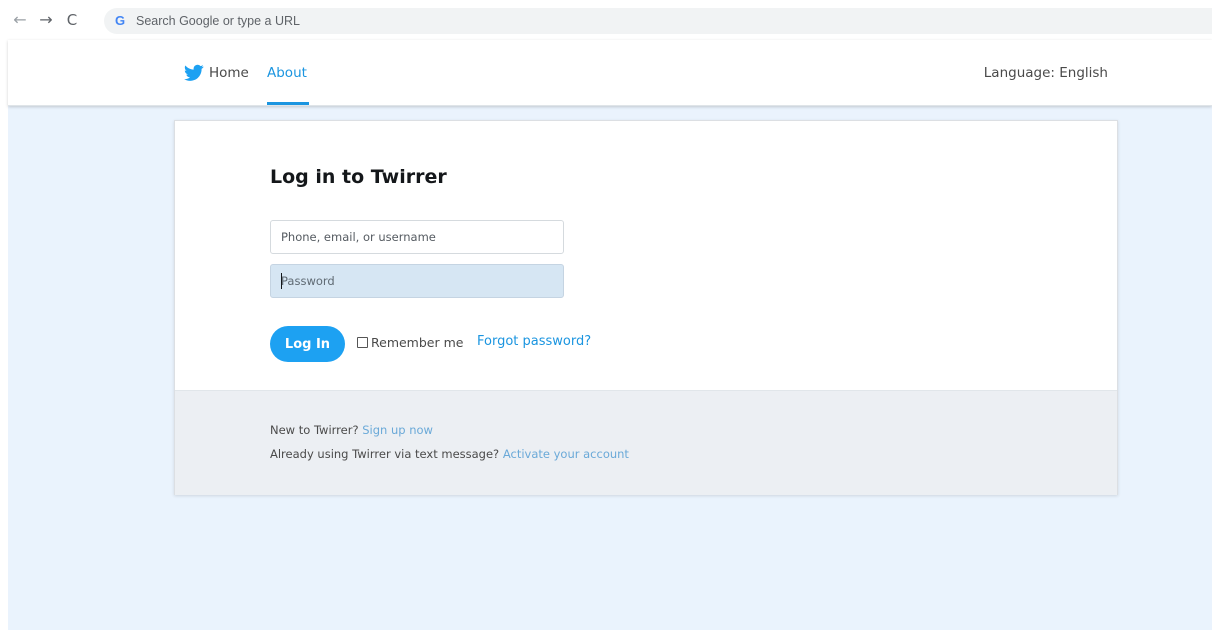 The image size is (1212, 630). What do you see at coordinates (72, 20) in the screenshot?
I see `reload-icon: C` at bounding box center [72, 20].